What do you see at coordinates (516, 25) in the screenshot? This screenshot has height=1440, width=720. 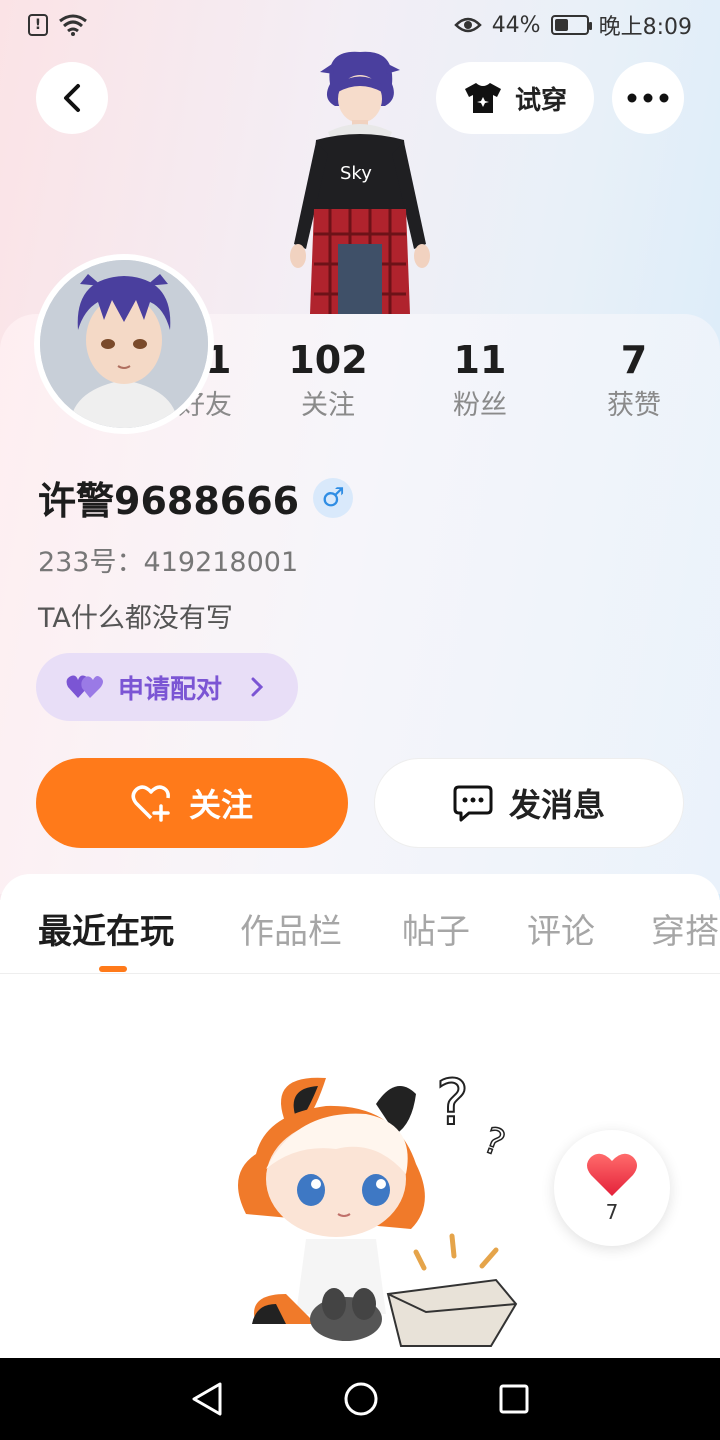 I see `battery-percent: 44%` at bounding box center [516, 25].